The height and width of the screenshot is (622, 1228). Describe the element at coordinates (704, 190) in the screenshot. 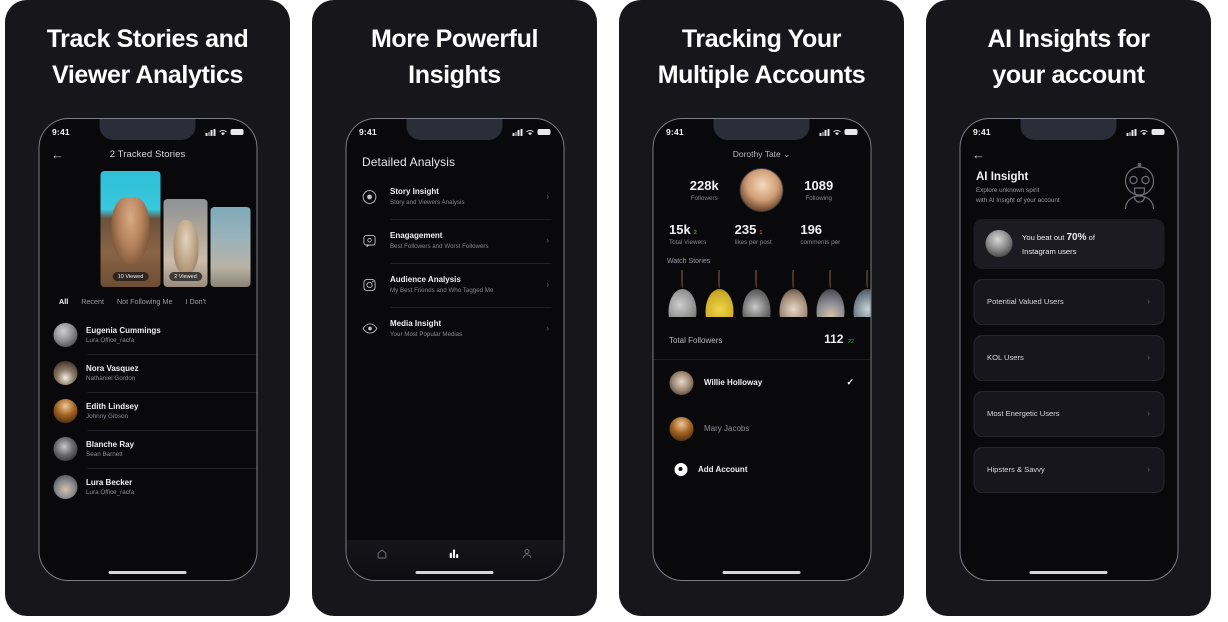

I see `stat-followers: 228k Followers` at that location.